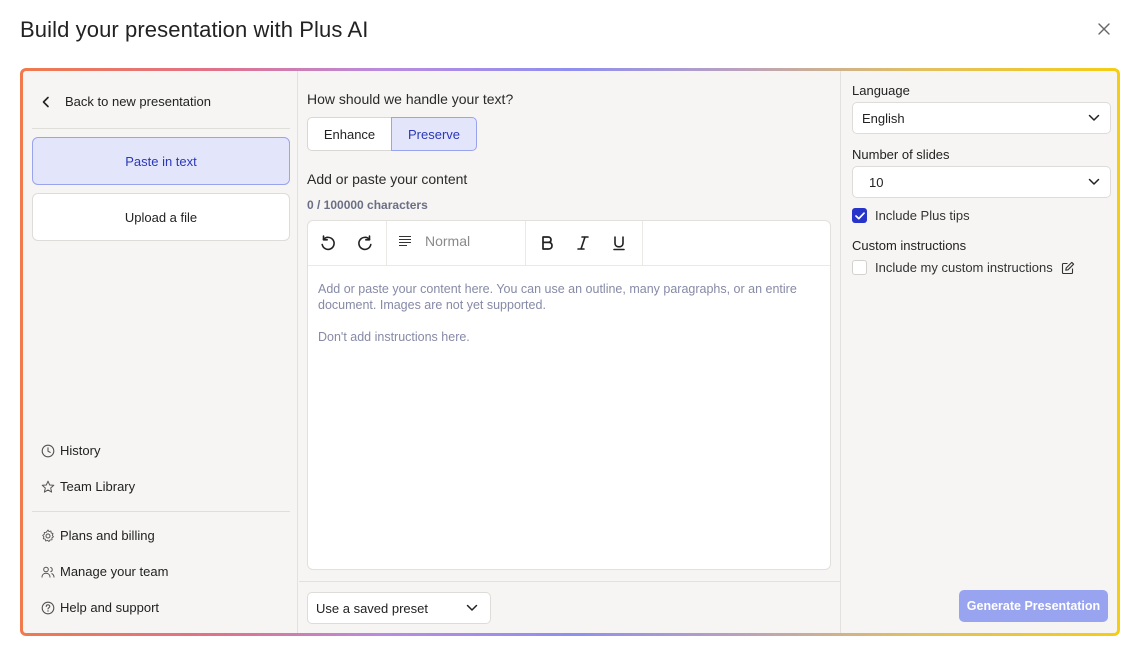  What do you see at coordinates (367, 205) in the screenshot?
I see `character-count: 0 / 100000 characters` at bounding box center [367, 205].